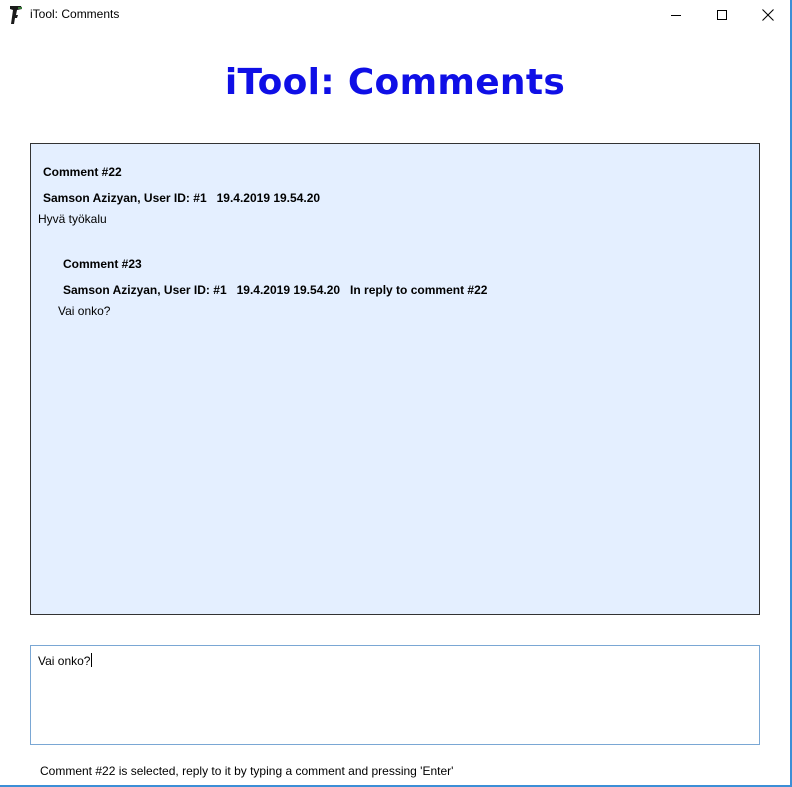  Describe the element at coordinates (84, 311) in the screenshot. I see `comment-body: Vai onko?` at that location.